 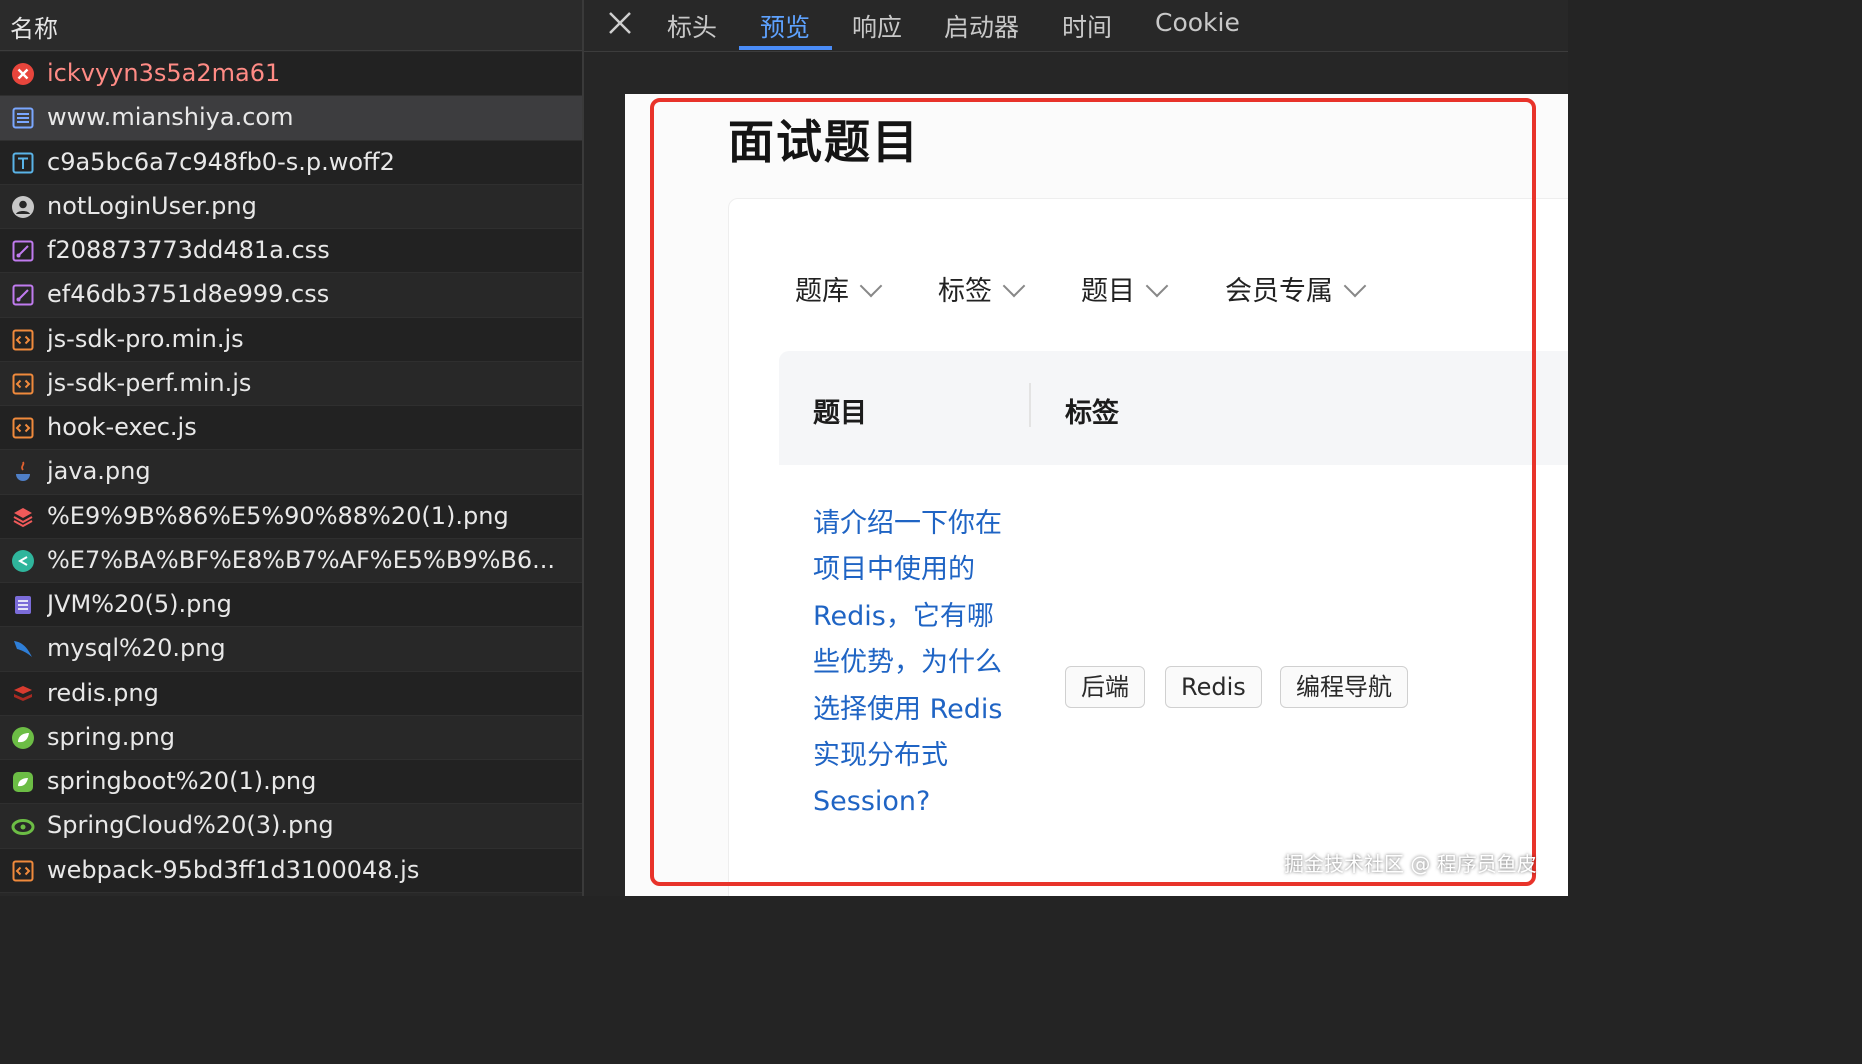 What do you see at coordinates (620, 23) in the screenshot?
I see `close-icon` at bounding box center [620, 23].